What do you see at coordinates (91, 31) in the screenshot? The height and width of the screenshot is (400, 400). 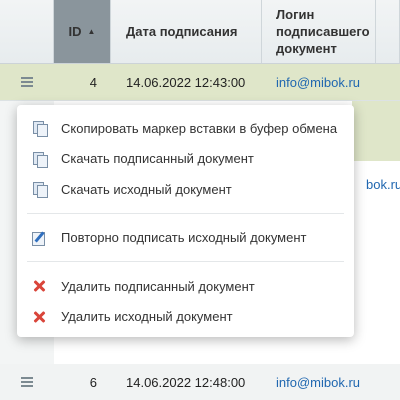 I see `sort-ascending-icon: ▲` at bounding box center [91, 31].